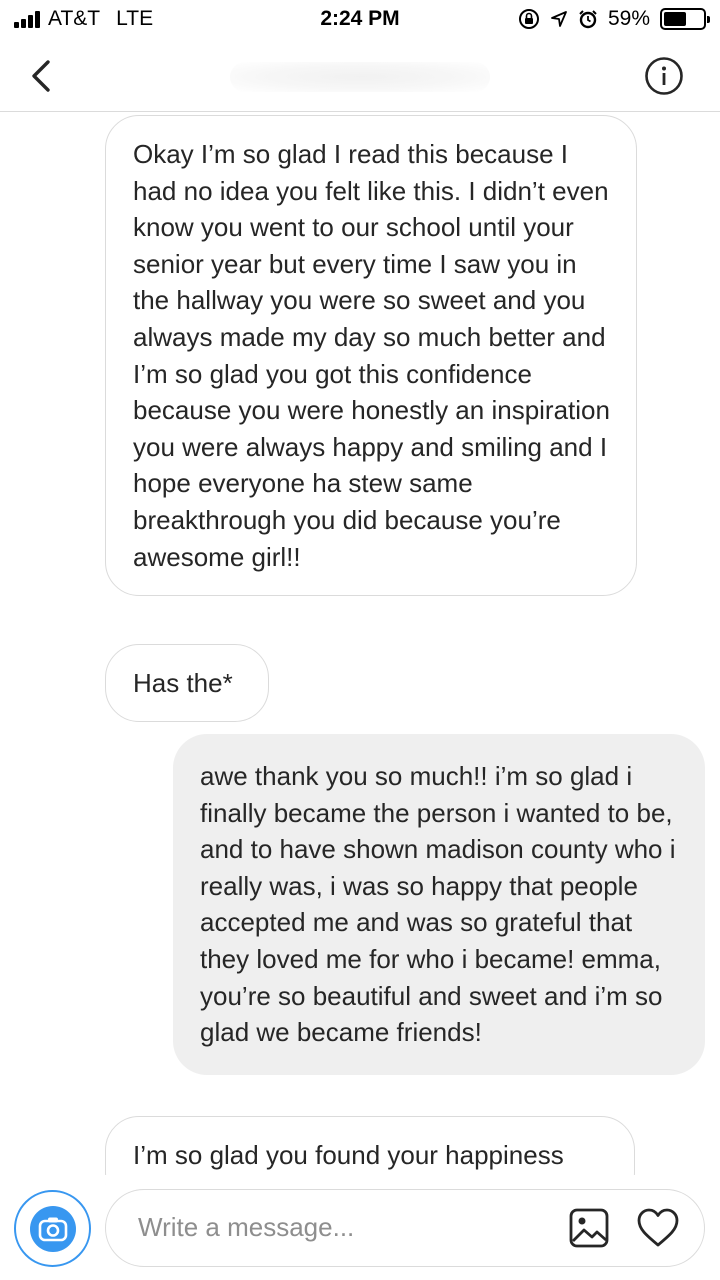  What do you see at coordinates (528, 19) in the screenshot?
I see `orientation-lock-icon` at bounding box center [528, 19].